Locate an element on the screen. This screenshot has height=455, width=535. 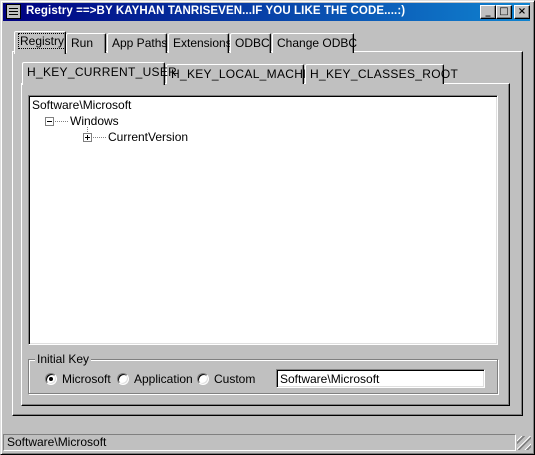
tab-hkey-current-user: H_KEY_CURRENT_USER is located at coordinates (99, 73).